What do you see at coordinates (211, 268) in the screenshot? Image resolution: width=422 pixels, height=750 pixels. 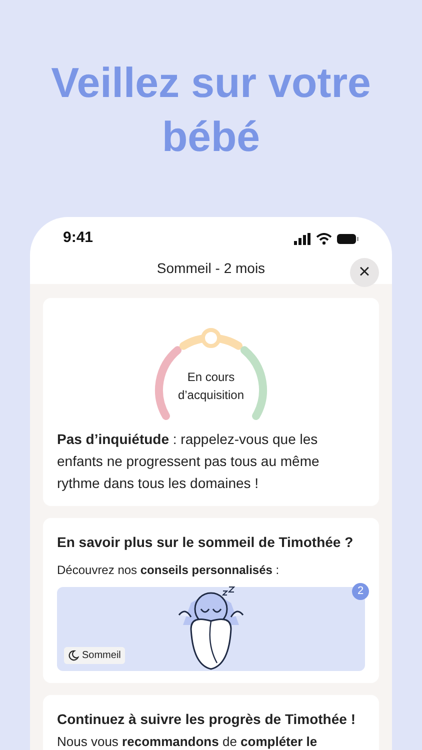 I see `screen-title: Sommeil - 2 mois` at bounding box center [211, 268].